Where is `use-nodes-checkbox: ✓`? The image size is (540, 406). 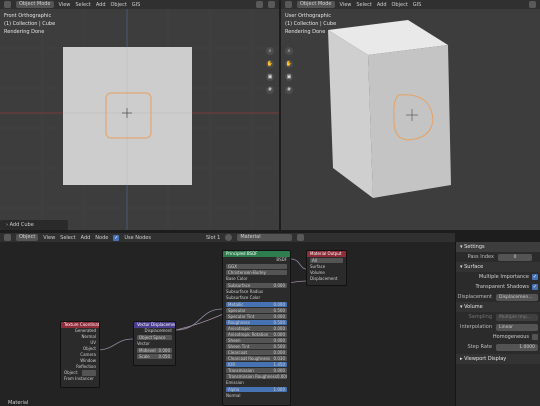
use-nodes-checkbox: ✓ is located at coordinates (116, 237).